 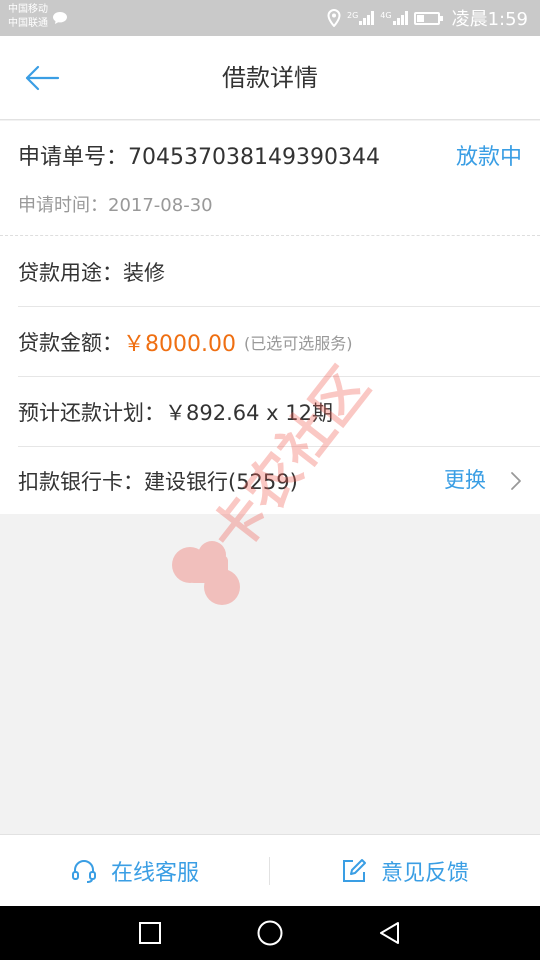 What do you see at coordinates (221, 481) in the screenshot?
I see `bank-card-value: 建设银行(5259)` at bounding box center [221, 481].